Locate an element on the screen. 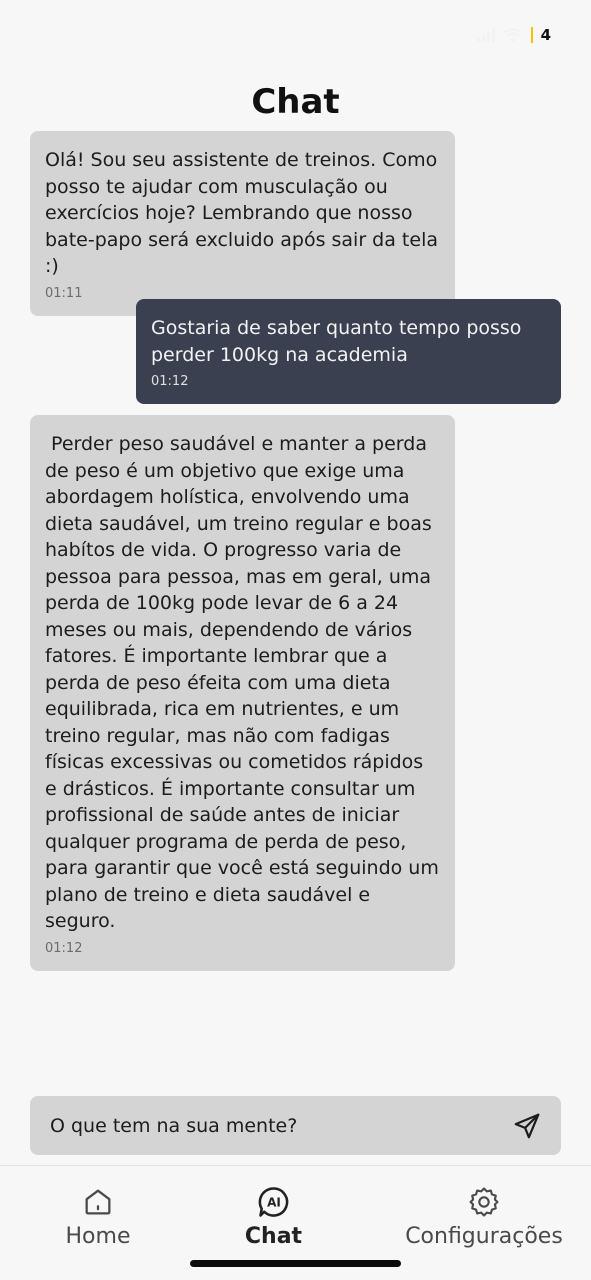 The image size is (591, 1280). nav-item-settings: Configurações is located at coordinates (484, 1223).